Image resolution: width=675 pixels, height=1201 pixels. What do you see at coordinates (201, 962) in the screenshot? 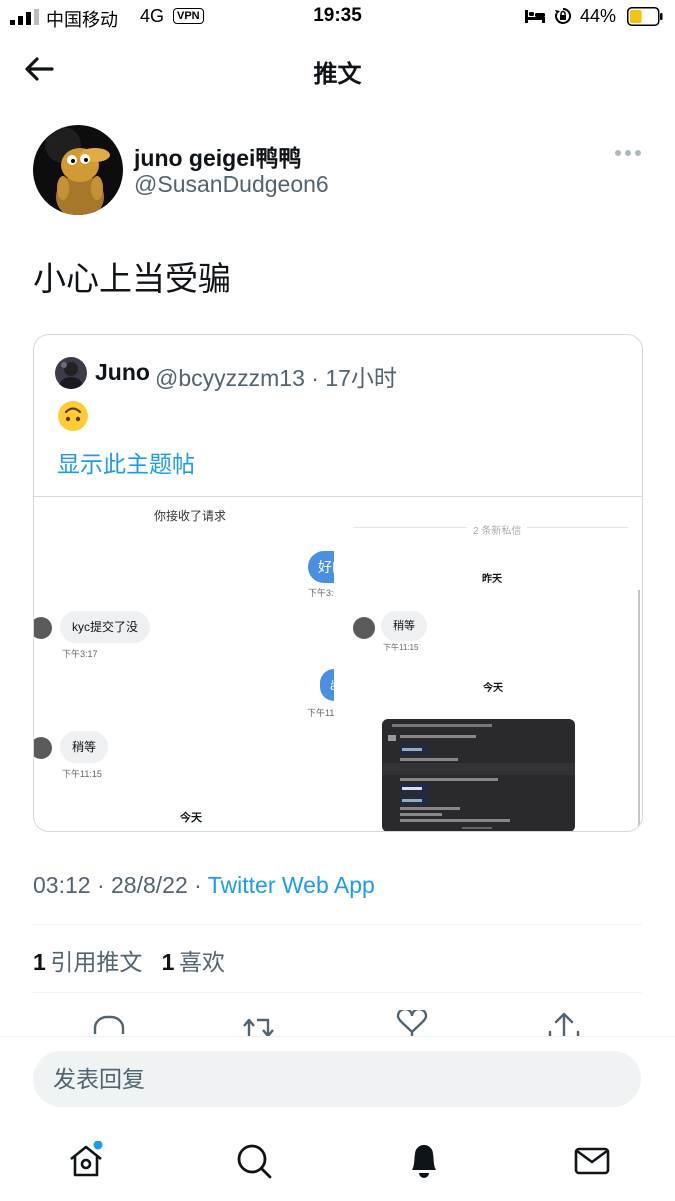
I see `like-label: 喜欢` at bounding box center [201, 962].